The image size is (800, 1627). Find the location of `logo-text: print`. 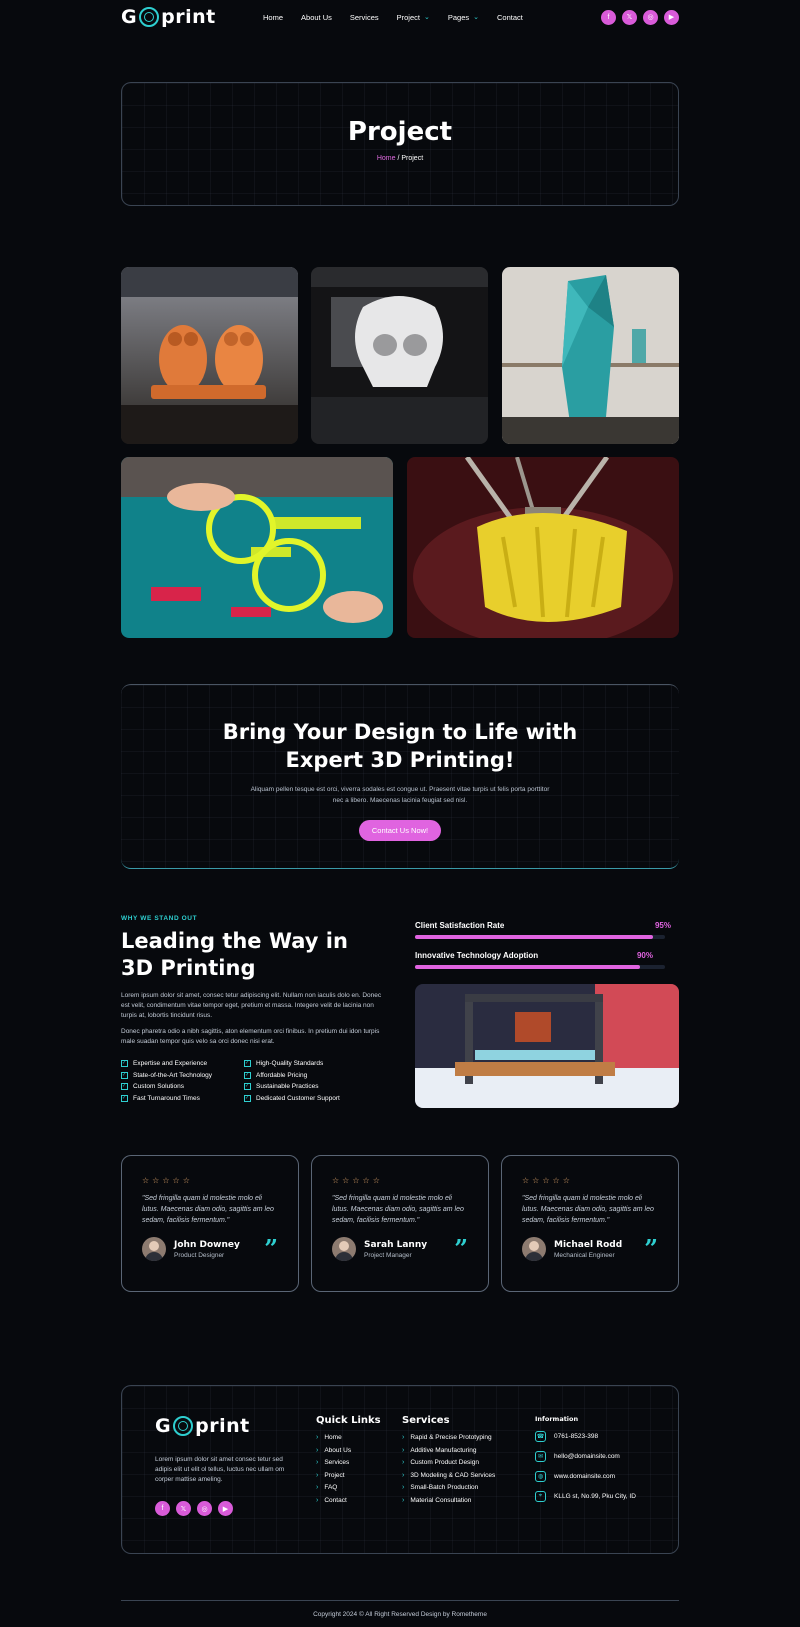

logo-text: print is located at coordinates (188, 17).